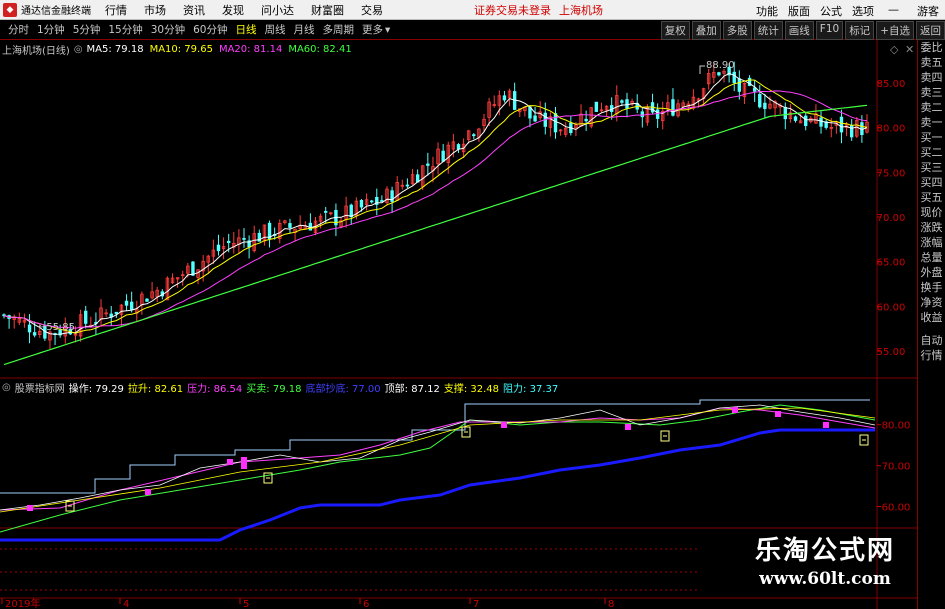  Describe the element at coordinates (931, 355) in the screenshot. I see `side-item: 行情` at that location.